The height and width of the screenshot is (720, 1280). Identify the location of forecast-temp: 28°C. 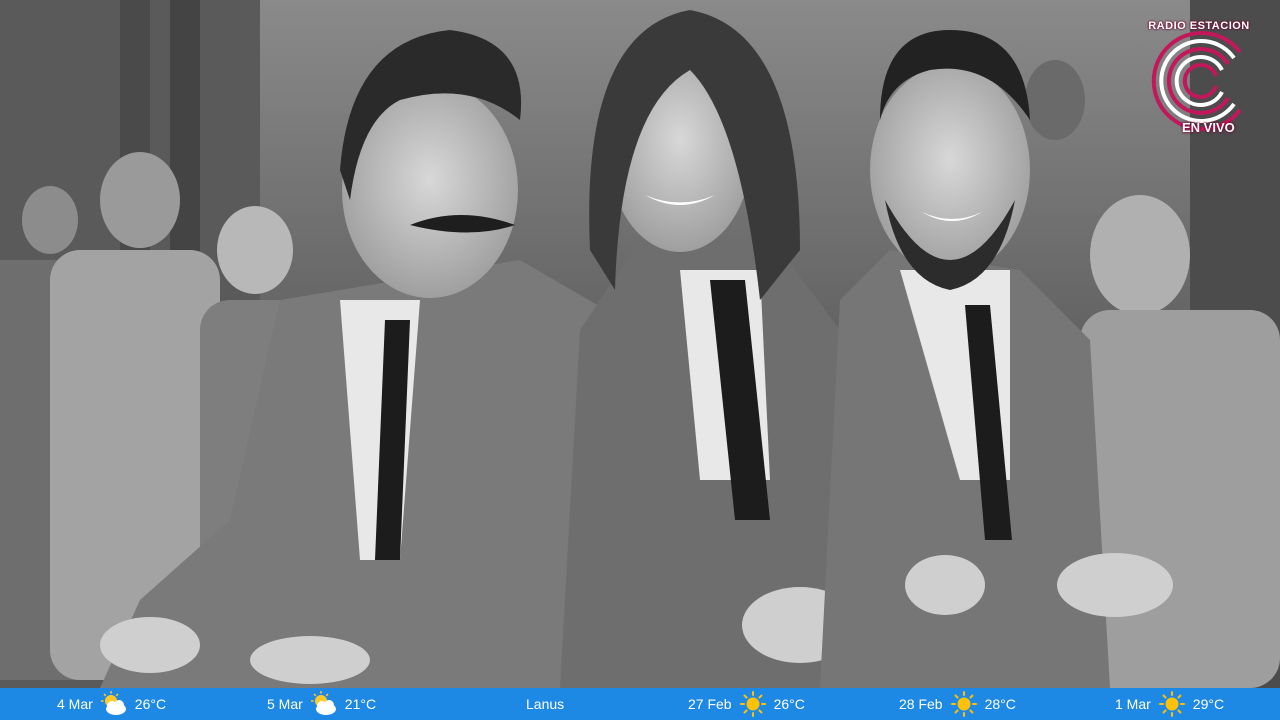
(1000, 704).